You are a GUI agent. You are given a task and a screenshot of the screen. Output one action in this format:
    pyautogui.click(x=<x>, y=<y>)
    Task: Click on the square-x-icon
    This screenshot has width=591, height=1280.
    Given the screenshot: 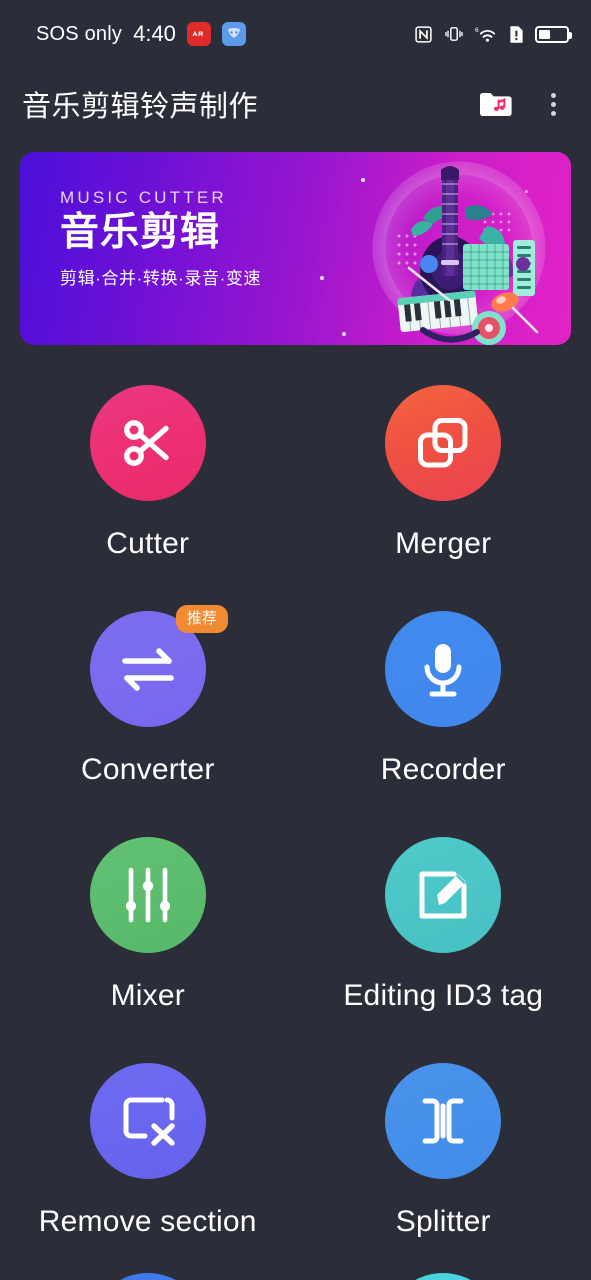 What is the action you would take?
    pyautogui.click(x=149, y=1121)
    